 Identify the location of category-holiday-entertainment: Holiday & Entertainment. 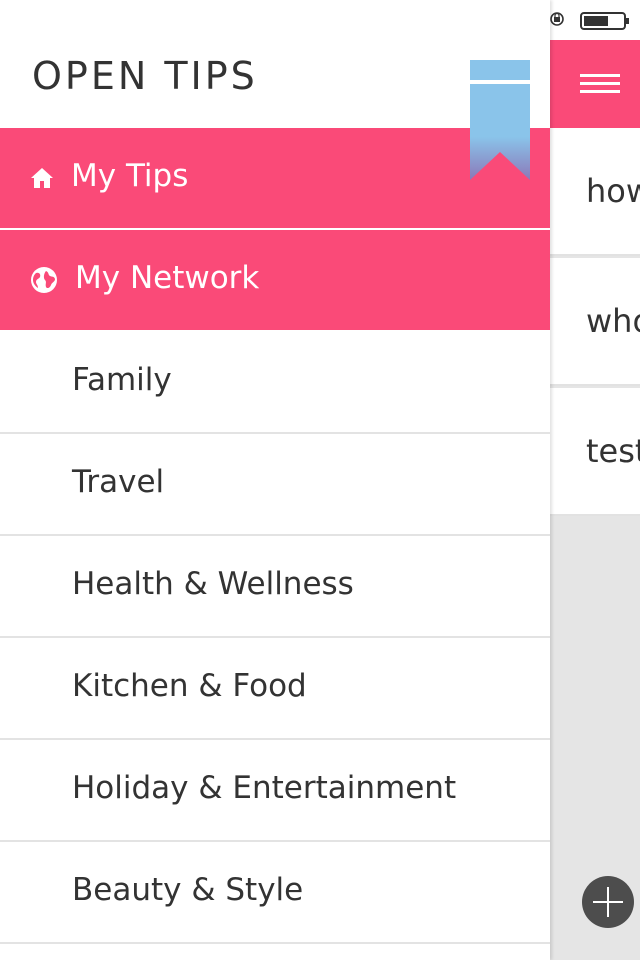
(275, 791).